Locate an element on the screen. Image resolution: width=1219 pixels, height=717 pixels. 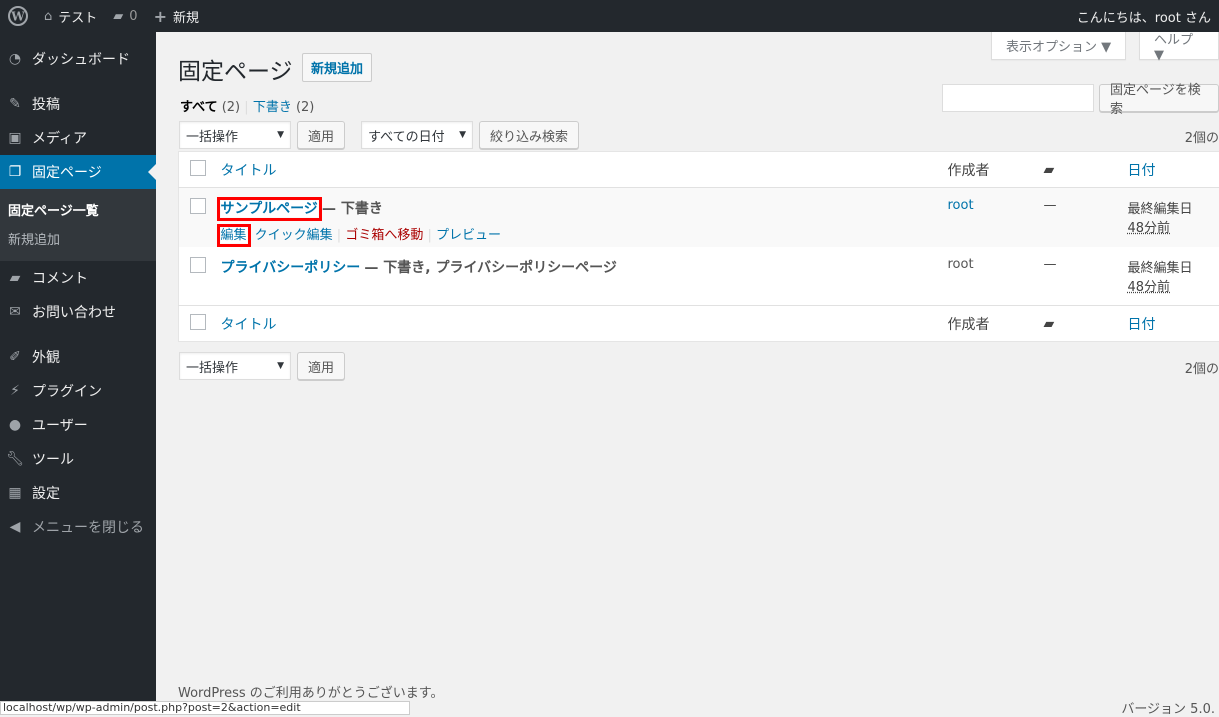
filter-all: すべて is located at coordinates (199, 107).